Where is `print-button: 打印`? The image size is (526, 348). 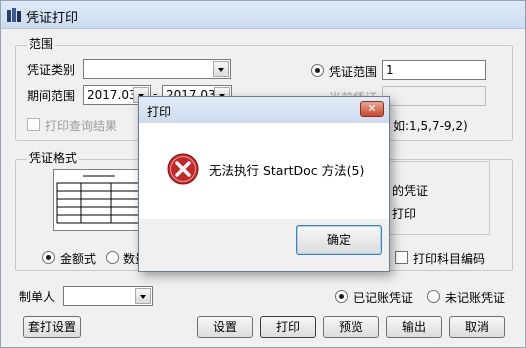 print-button: 打印 is located at coordinates (288, 327).